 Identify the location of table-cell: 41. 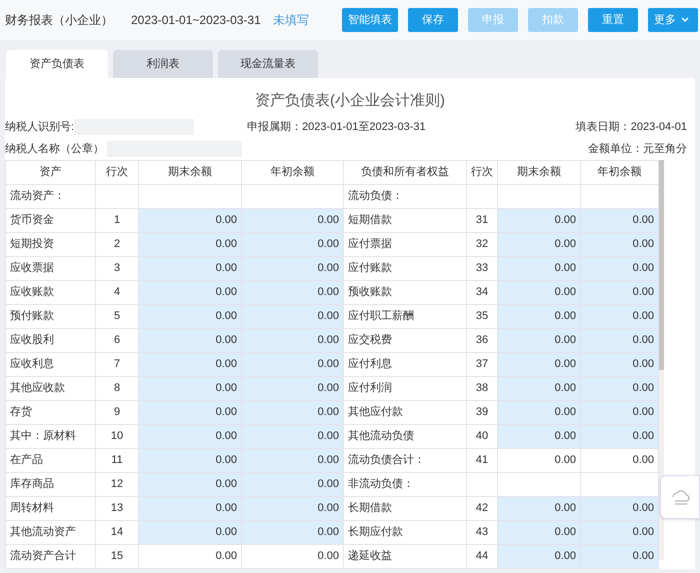
(482, 460).